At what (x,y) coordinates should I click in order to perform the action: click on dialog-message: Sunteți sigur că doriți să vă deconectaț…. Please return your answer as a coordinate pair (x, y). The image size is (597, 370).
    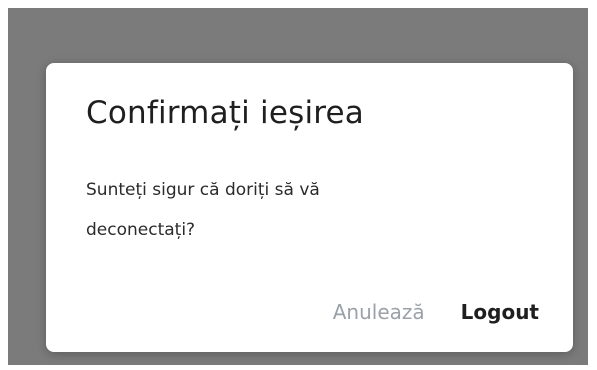
    Looking at the image, I should click on (203, 210).